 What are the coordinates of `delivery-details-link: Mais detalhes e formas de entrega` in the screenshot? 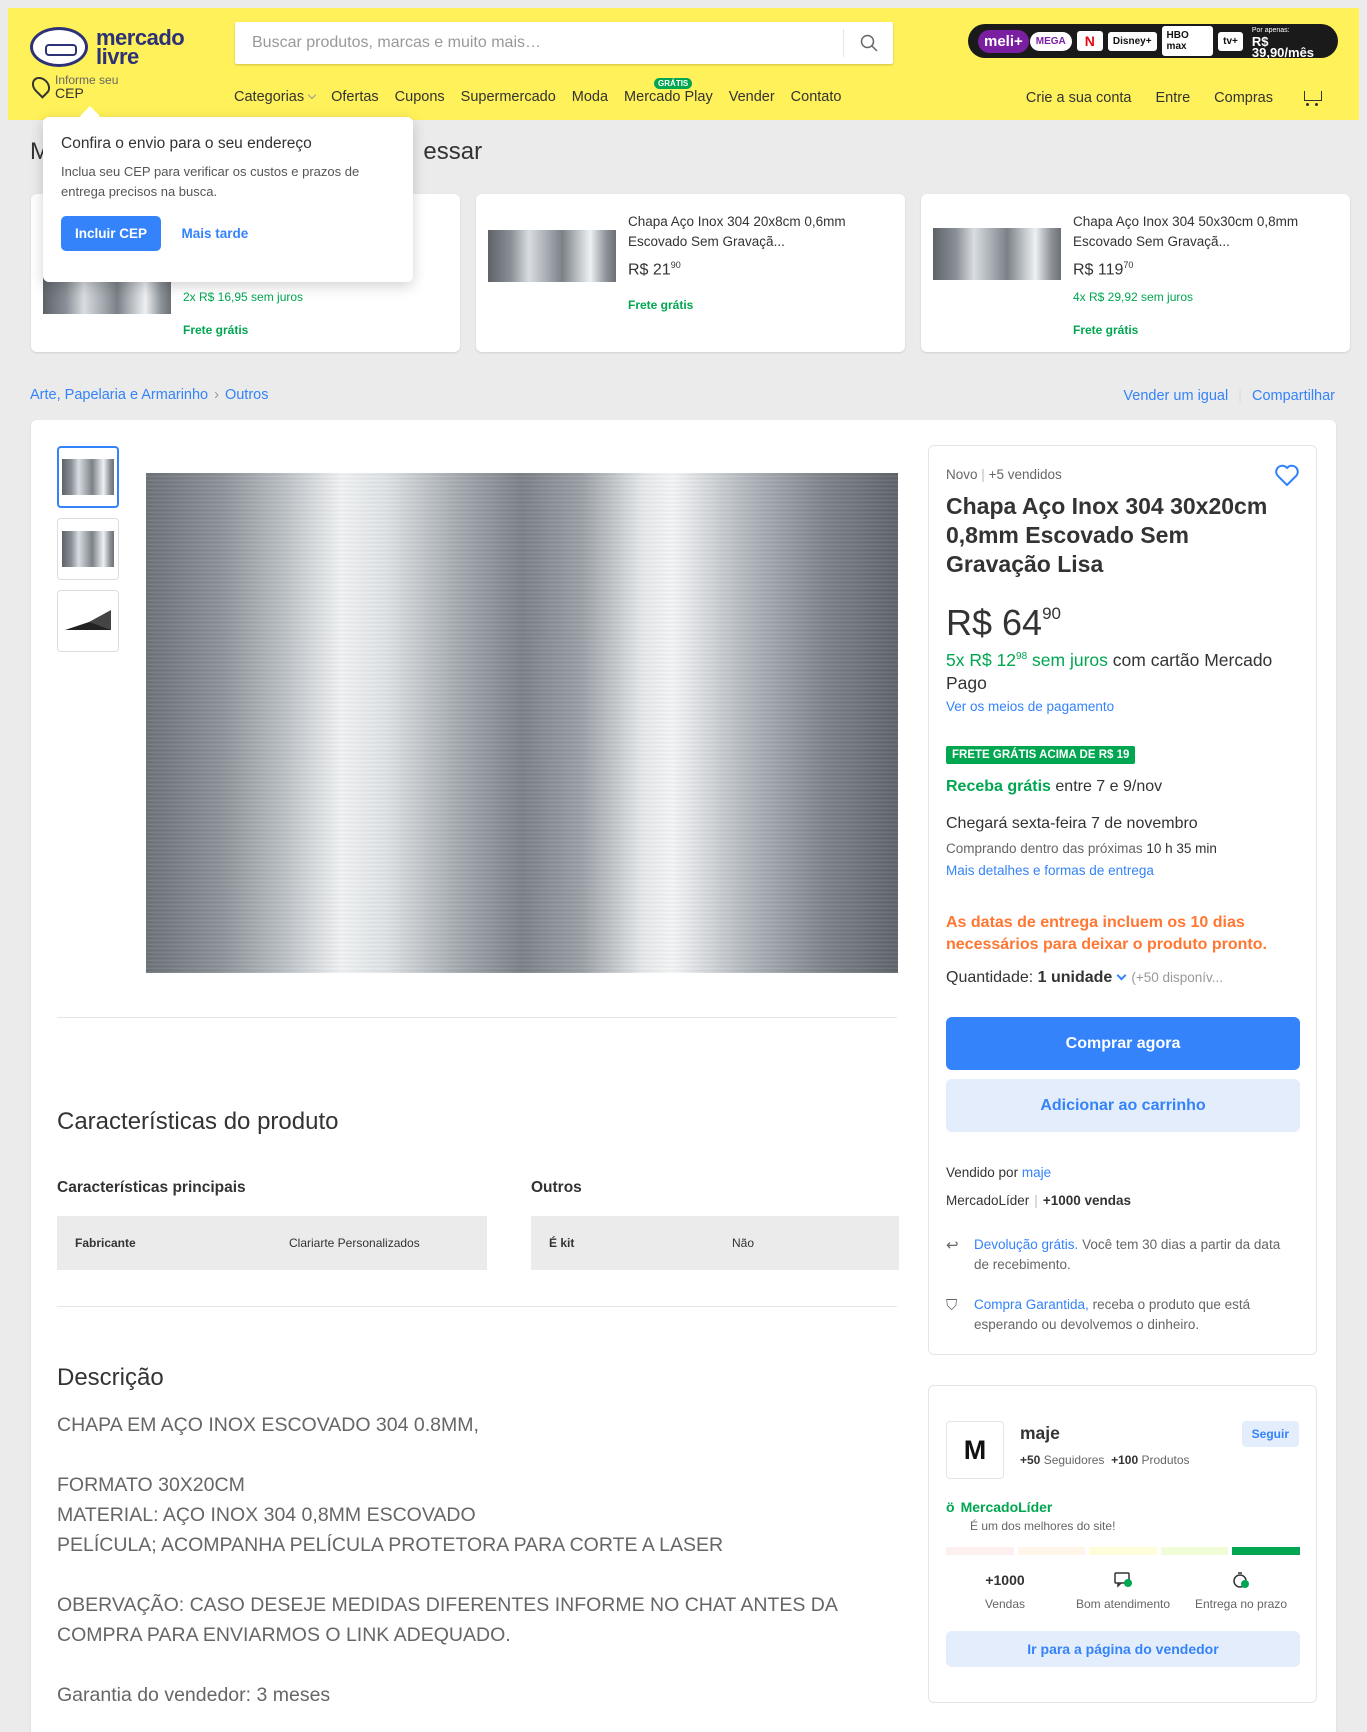 It's located at (1050, 870).